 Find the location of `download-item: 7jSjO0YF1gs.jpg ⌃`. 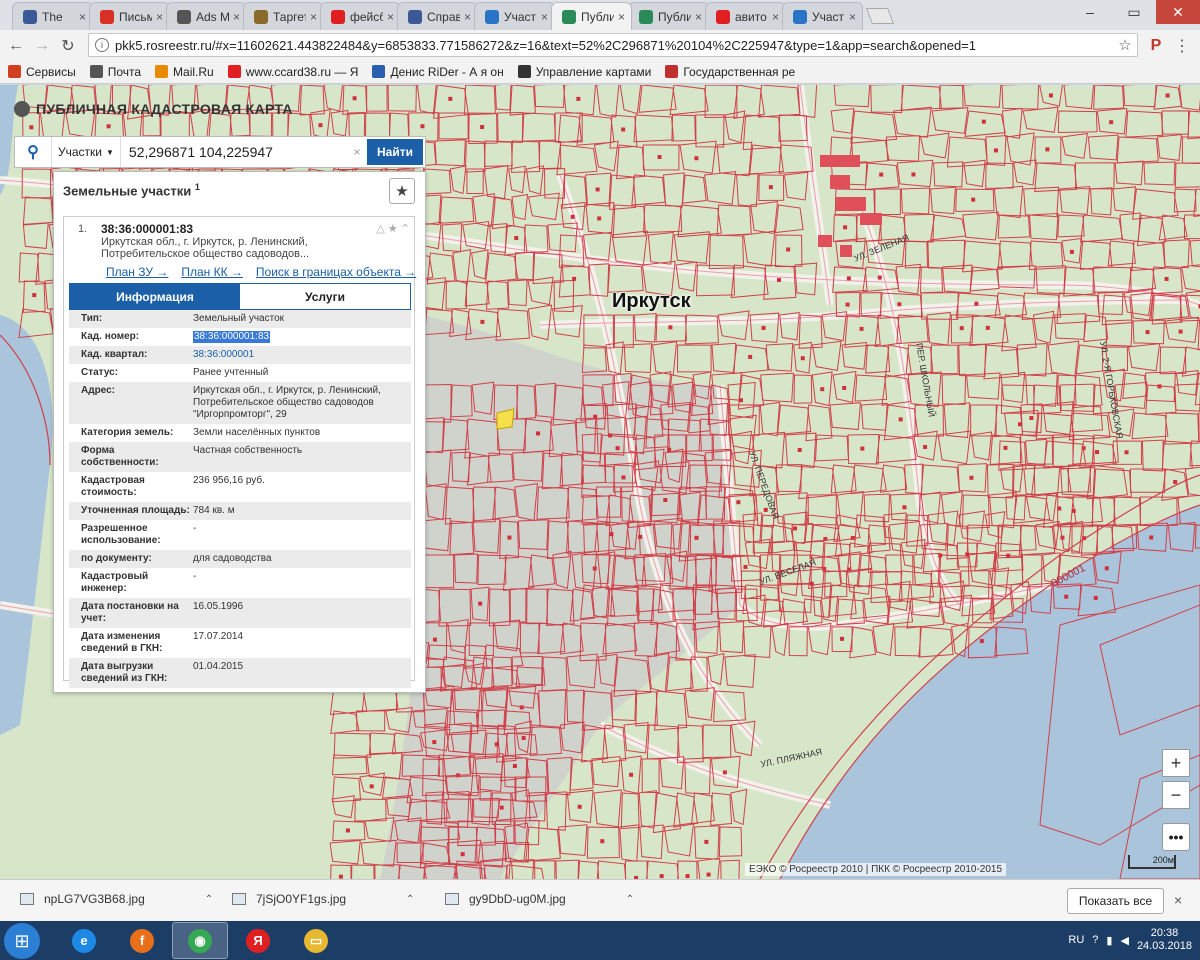

download-item: 7jSjO0YF1gs.jpg ⌃ is located at coordinates (323, 899).